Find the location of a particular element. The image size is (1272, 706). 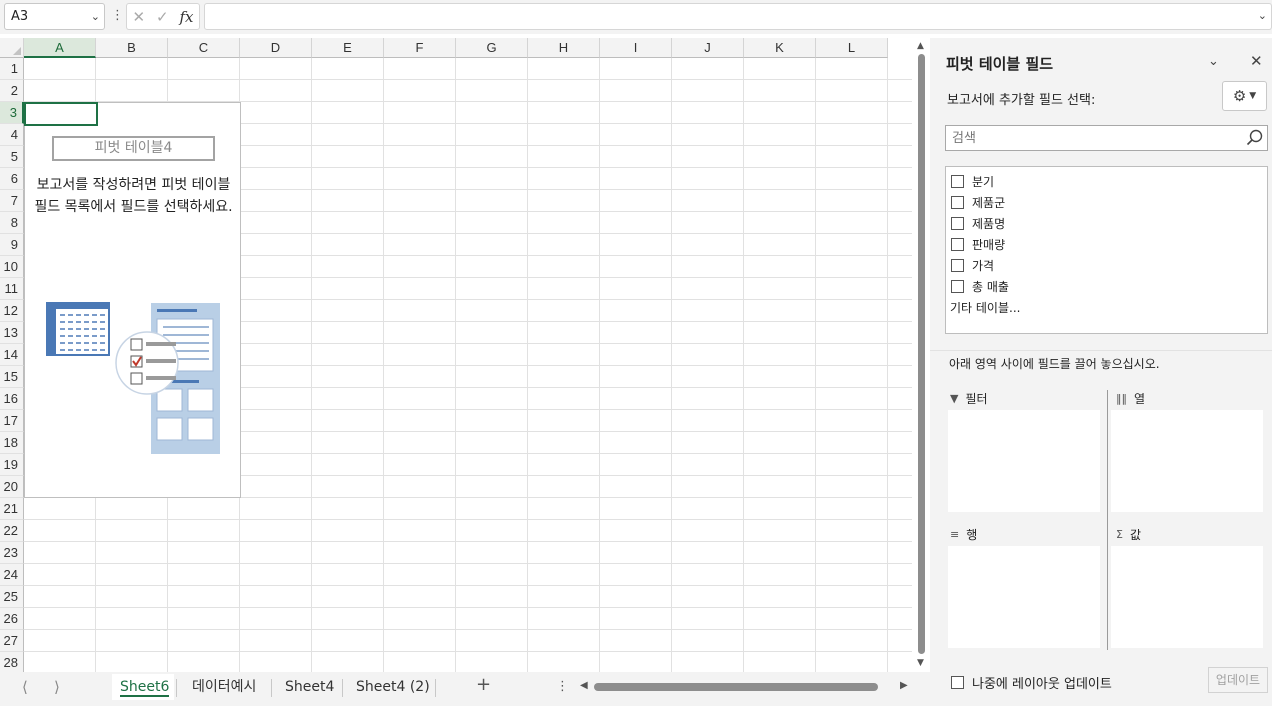

add-sheet-icon: + is located at coordinates (483, 684).